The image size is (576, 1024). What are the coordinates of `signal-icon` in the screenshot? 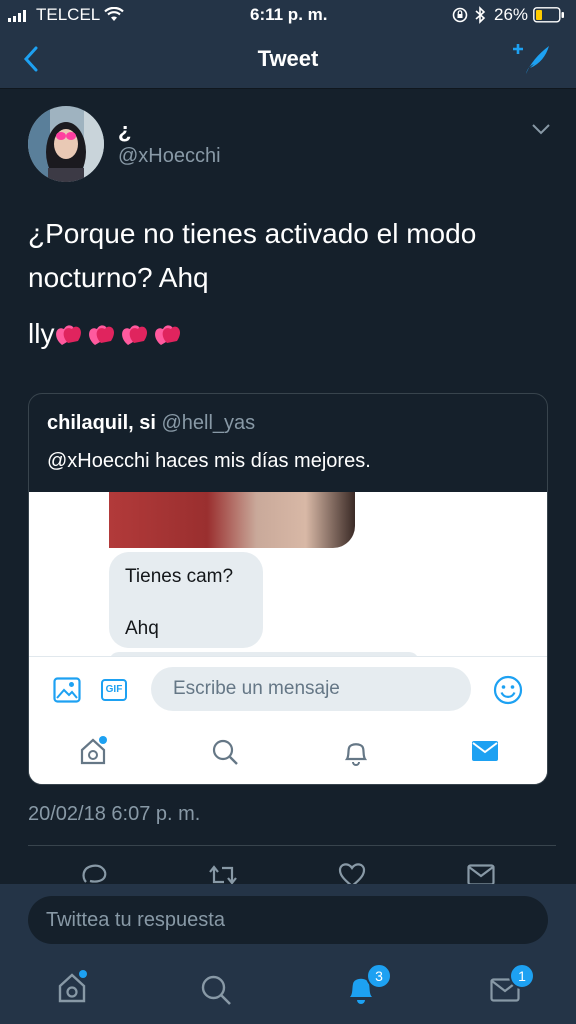 It's located at (17, 16).